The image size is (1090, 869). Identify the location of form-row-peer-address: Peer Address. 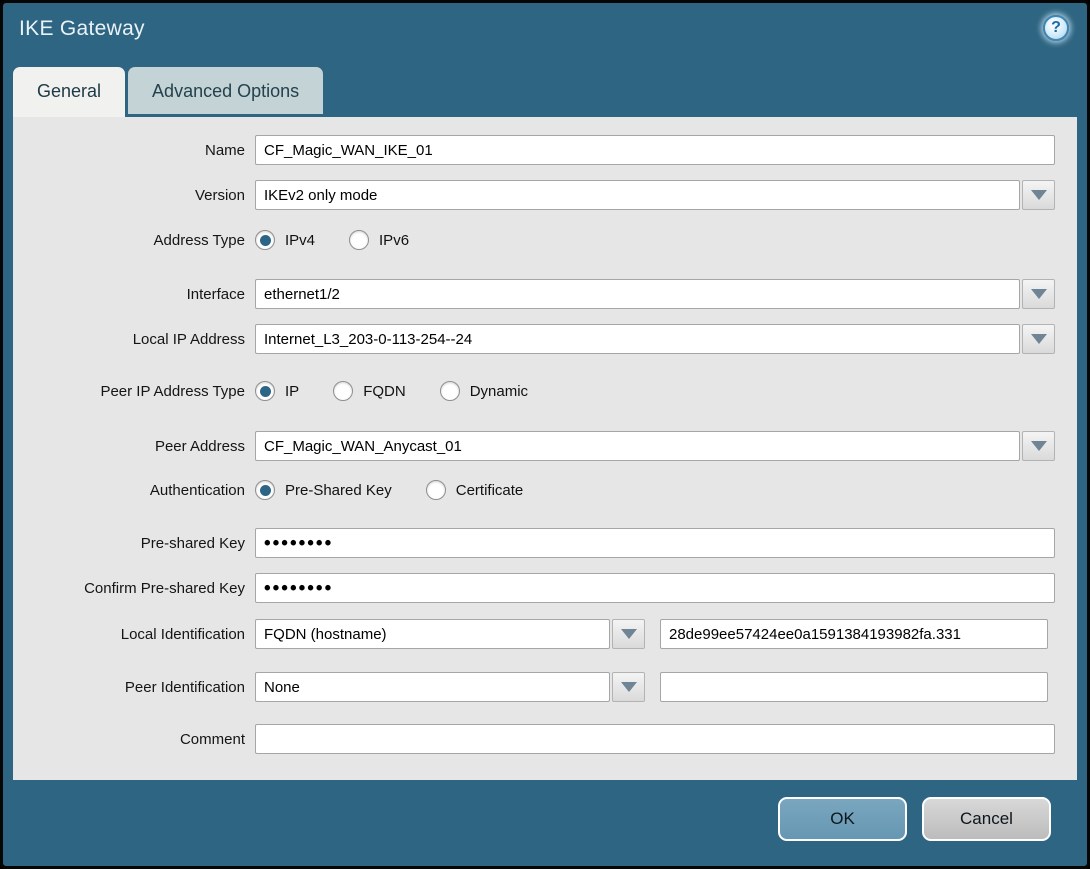
(545, 446).